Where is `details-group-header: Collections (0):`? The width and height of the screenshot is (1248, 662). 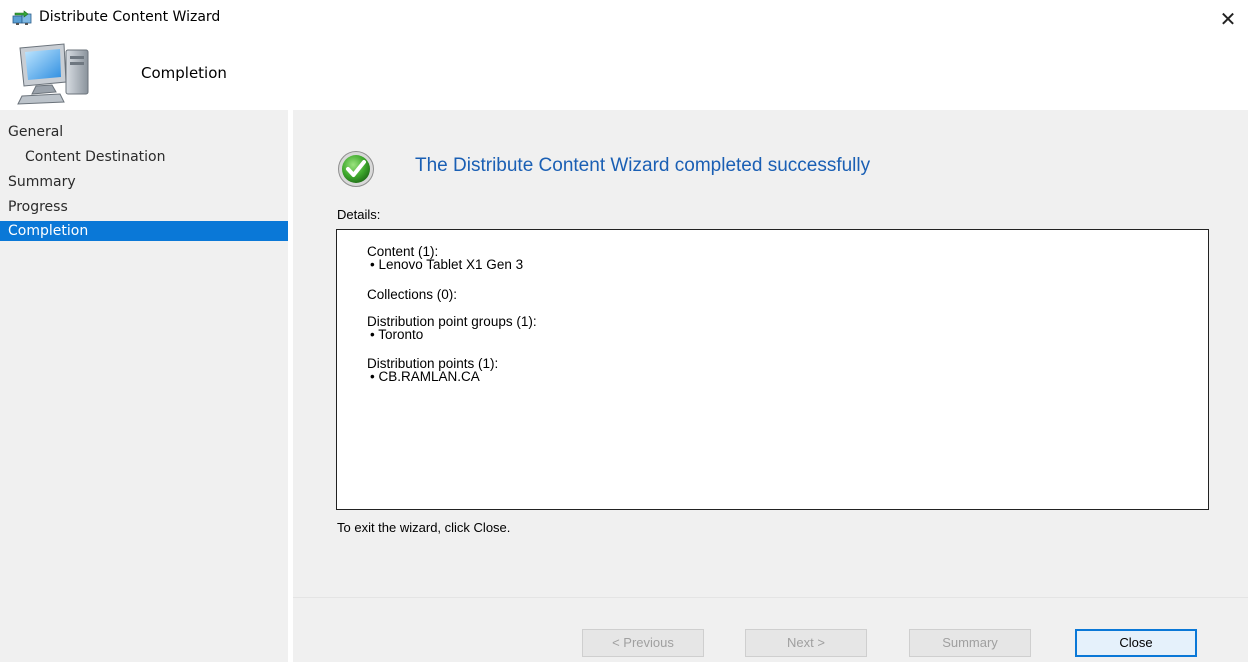 details-group-header: Collections (0): is located at coordinates (412, 294).